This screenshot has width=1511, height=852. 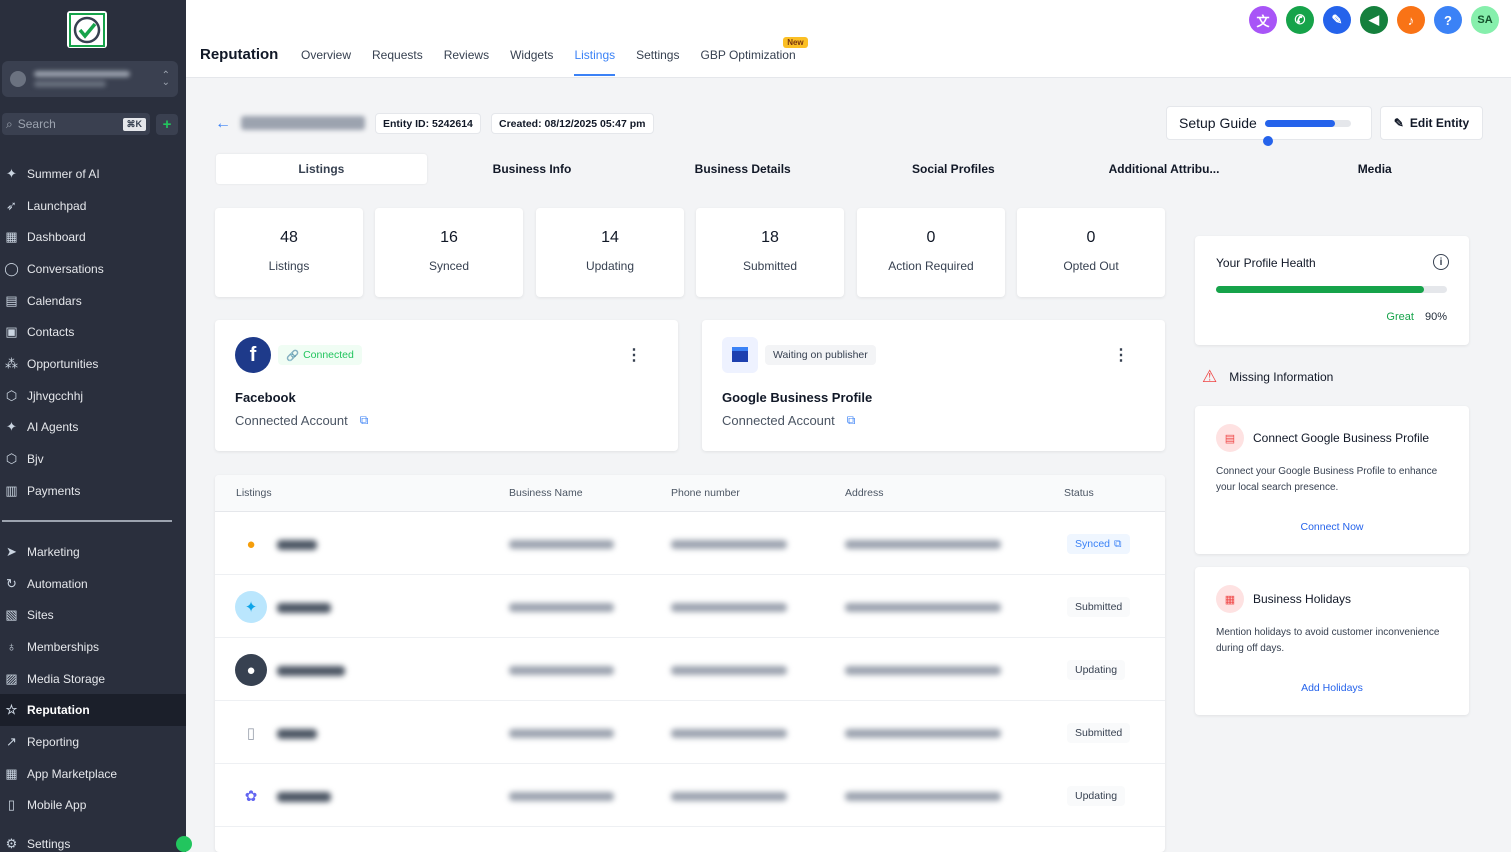 What do you see at coordinates (449, 252) in the screenshot?
I see `stat-card-synced: 16 Synced` at bounding box center [449, 252].